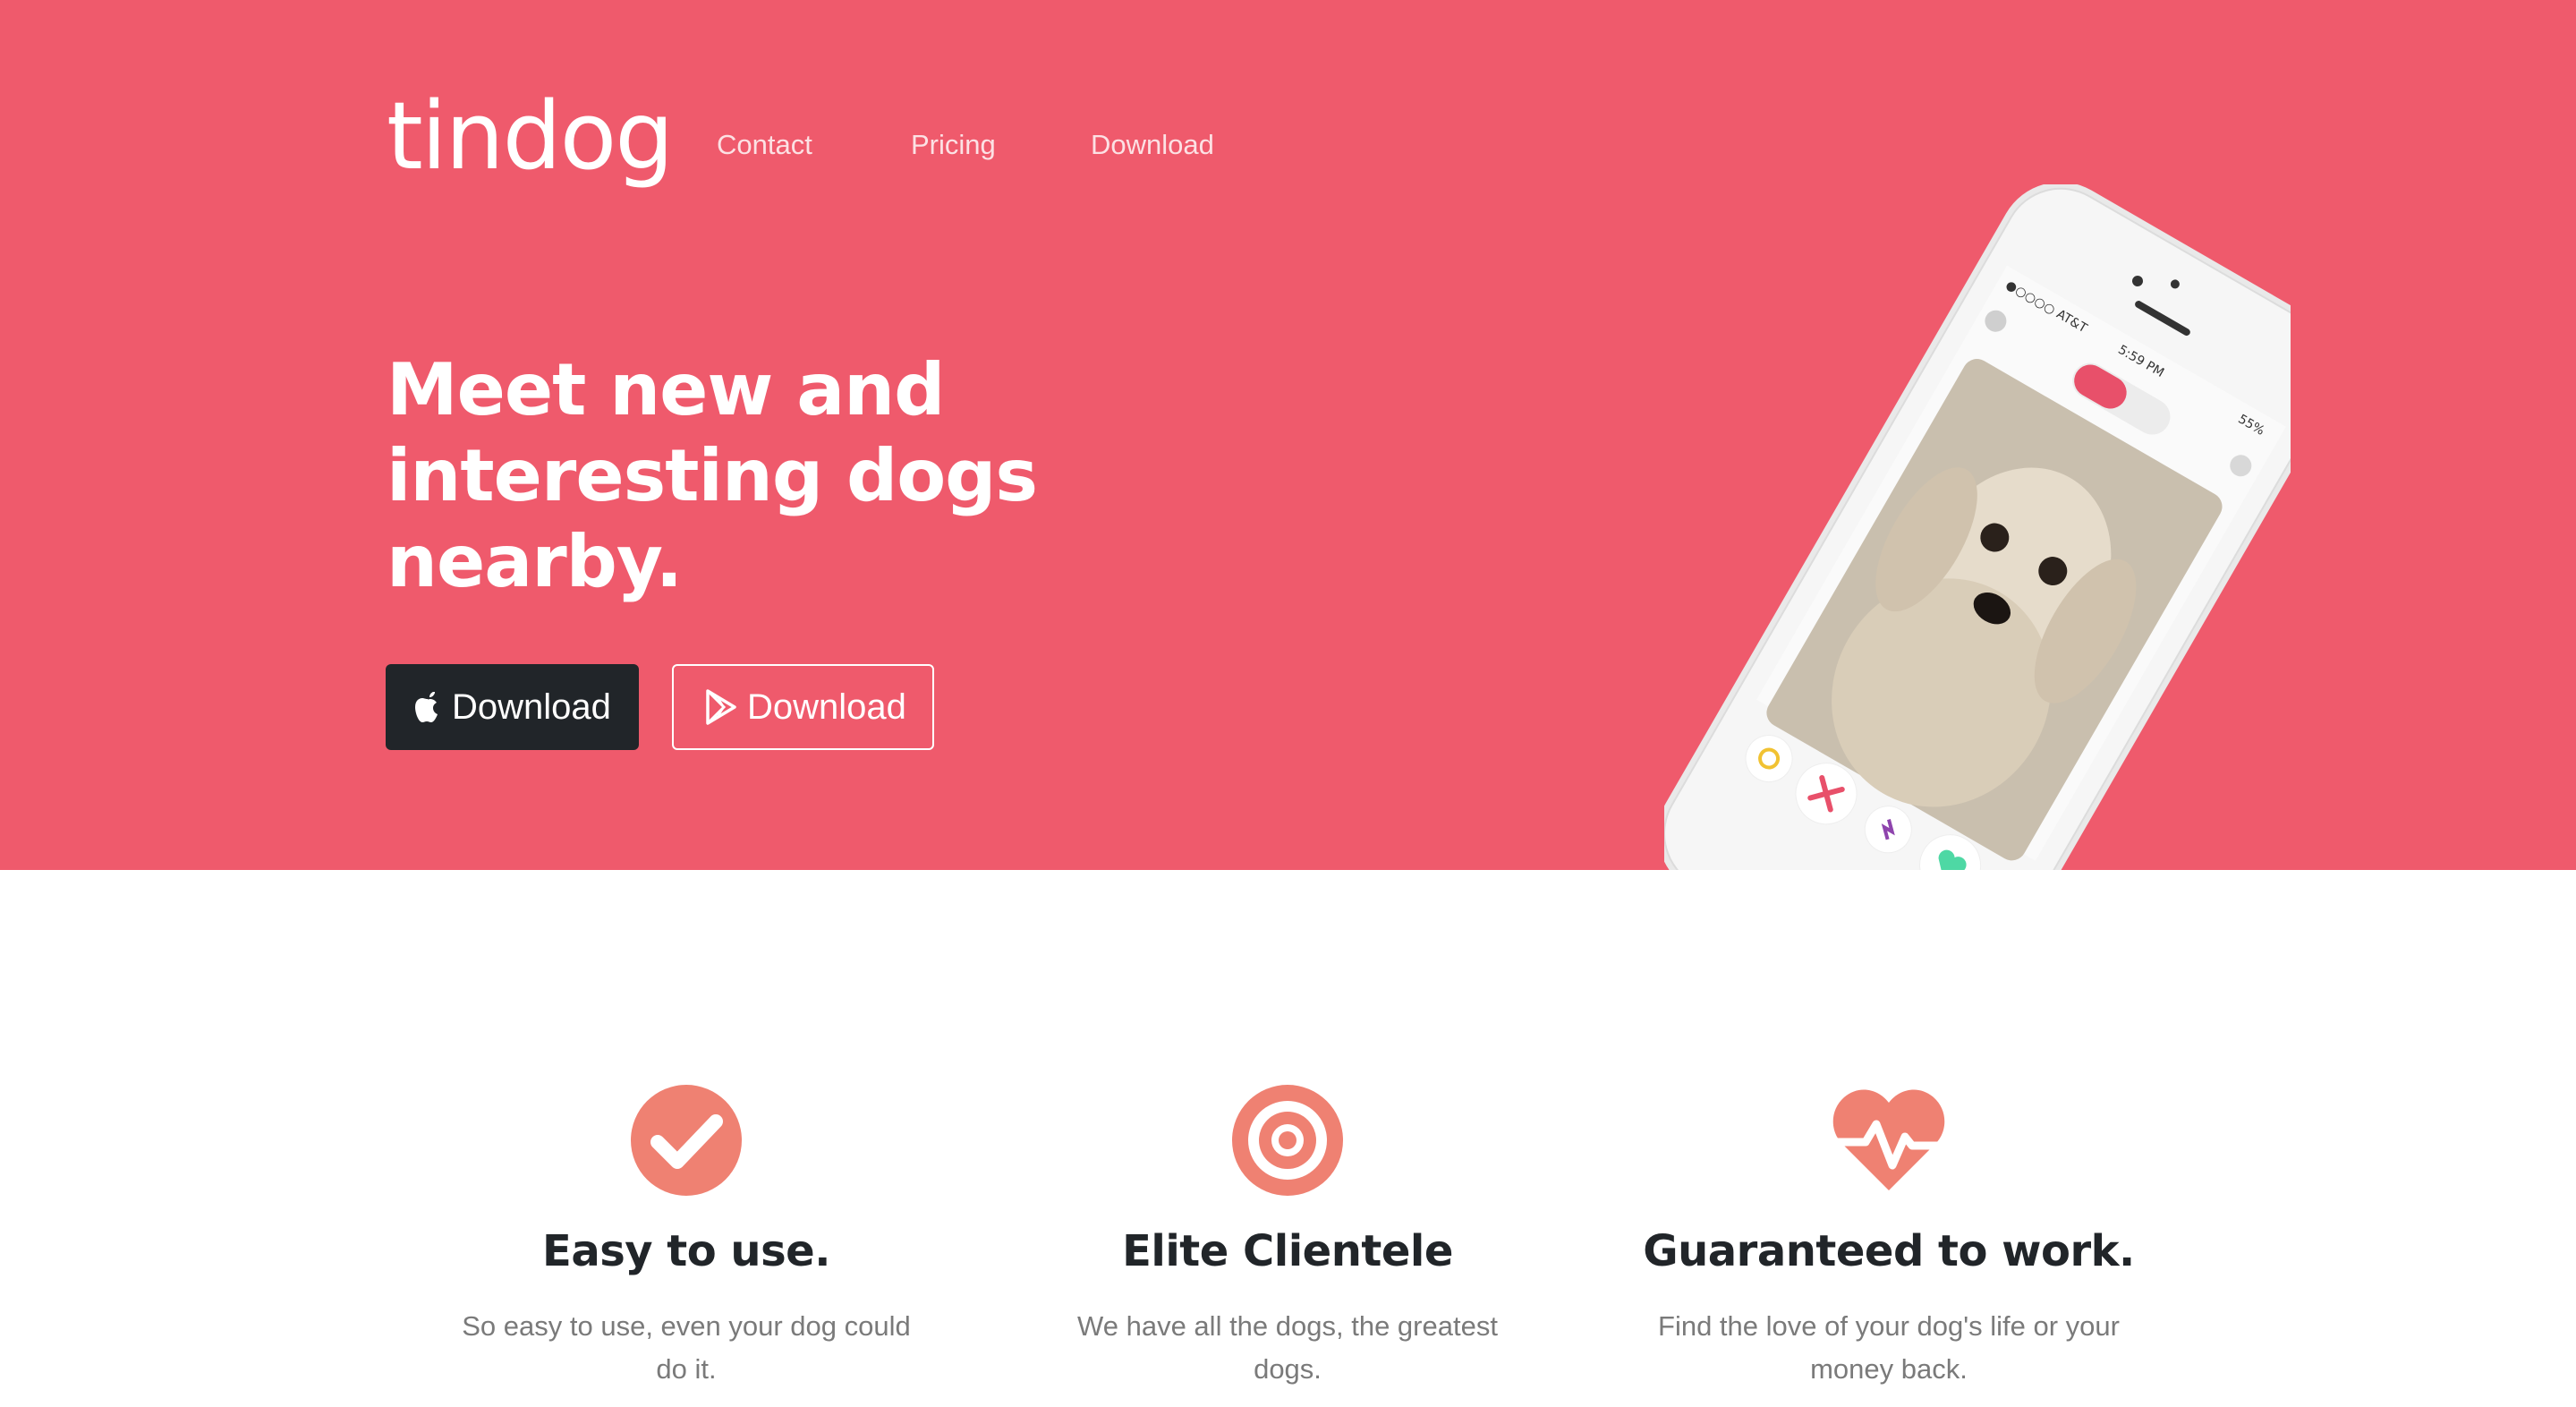  I want to click on feature-text: We have all the dogs, the greatest dogs., so click(1287, 1347).